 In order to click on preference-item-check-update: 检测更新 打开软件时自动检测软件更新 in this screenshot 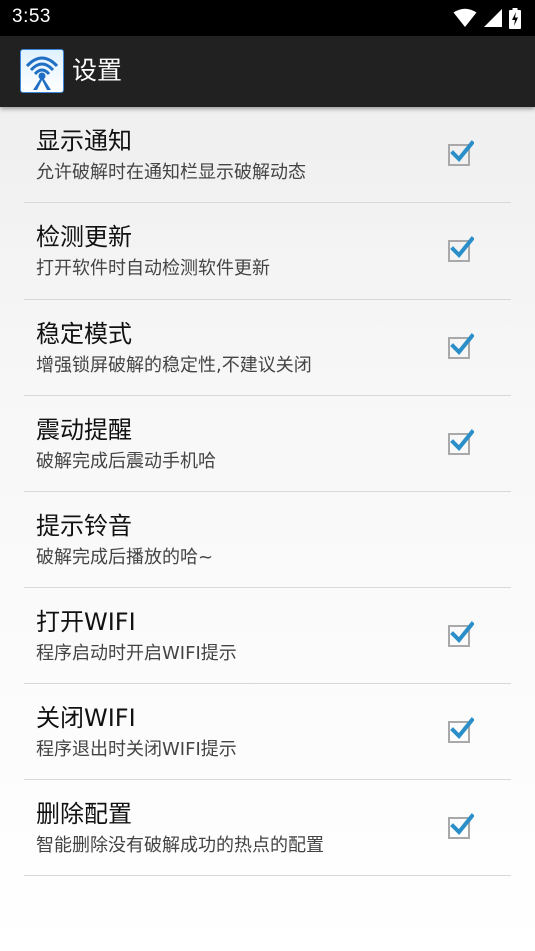, I will do `click(267, 251)`.